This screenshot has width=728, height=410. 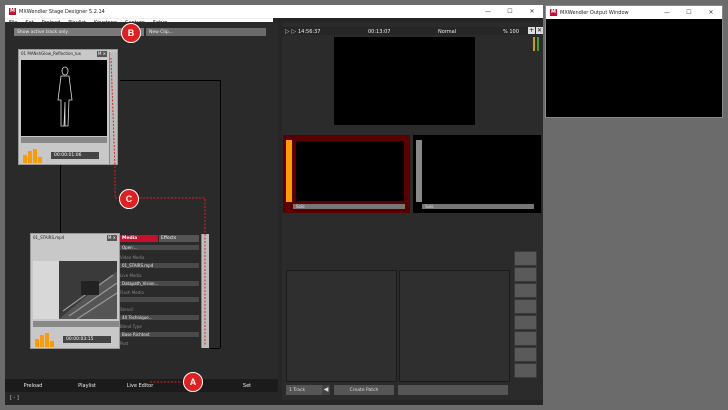 What do you see at coordinates (158, 220) in the screenshot?
I see `annotation-lines` at bounding box center [158, 220].